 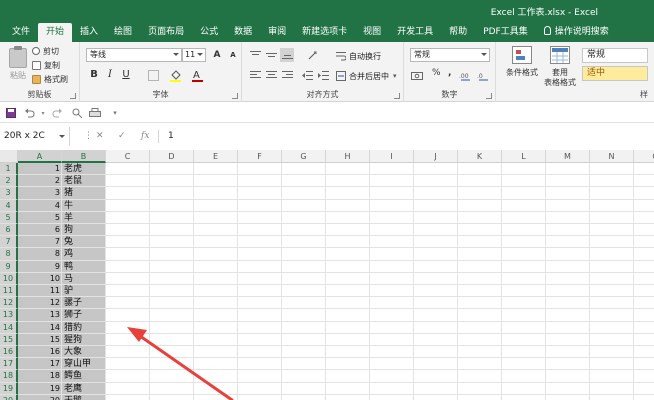 I want to click on column-header-h: H, so click(x=348, y=156).